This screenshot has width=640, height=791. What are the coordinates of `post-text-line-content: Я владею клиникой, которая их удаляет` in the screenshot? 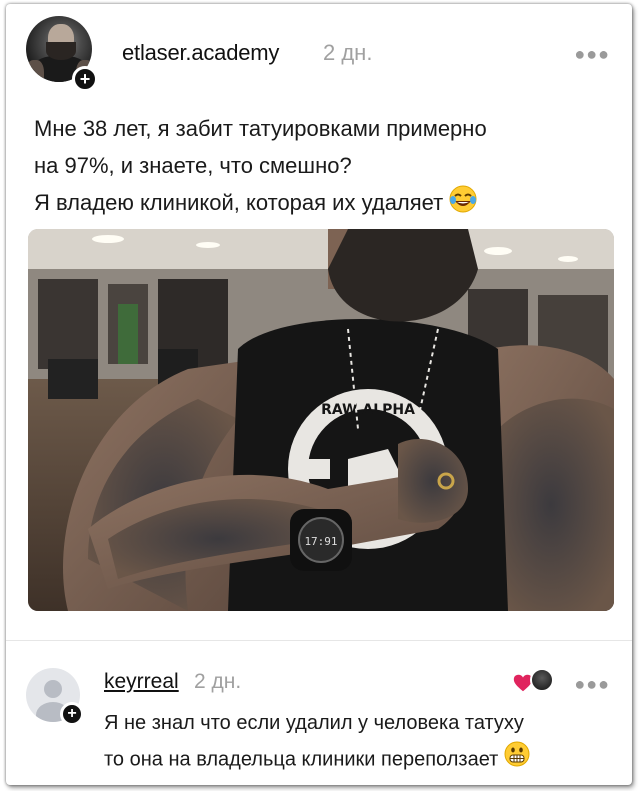 It's located at (239, 202).